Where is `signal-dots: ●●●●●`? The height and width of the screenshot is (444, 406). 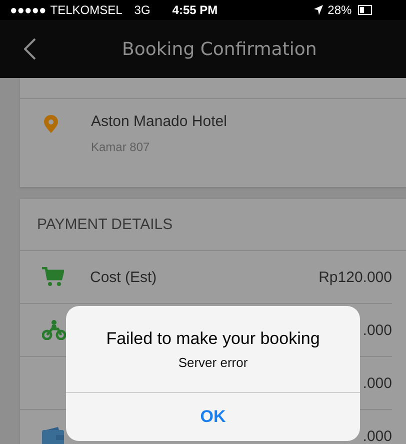
signal-dots: ●●●●● is located at coordinates (28, 10).